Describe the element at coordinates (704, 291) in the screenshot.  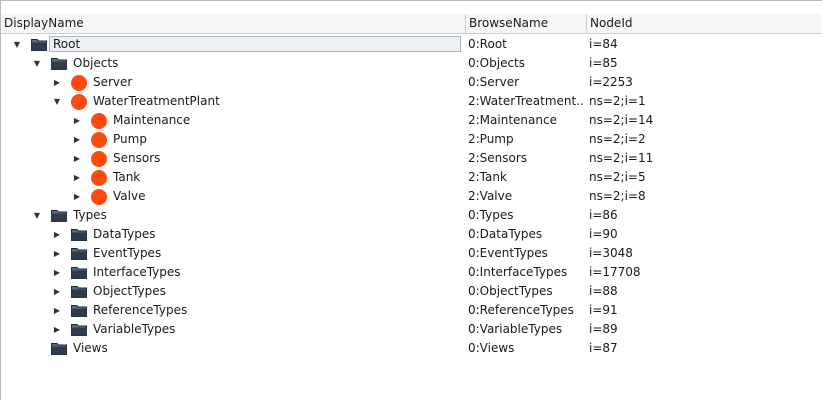
I see `nodeid-cell: i=88` at that location.